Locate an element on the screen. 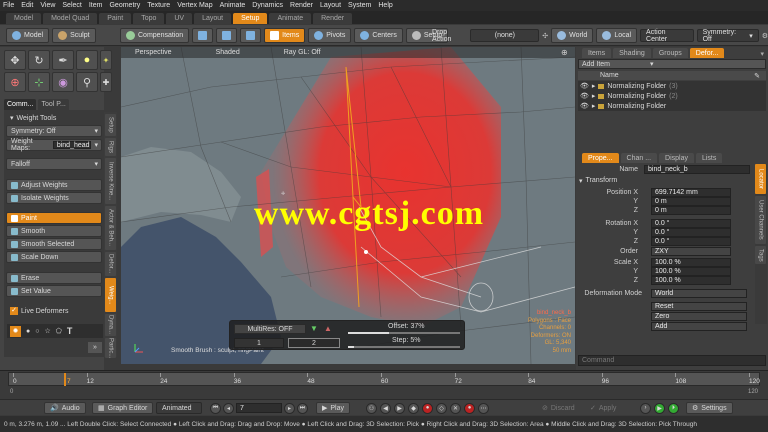  last-frame-icon: ⏭ is located at coordinates (302, 408).